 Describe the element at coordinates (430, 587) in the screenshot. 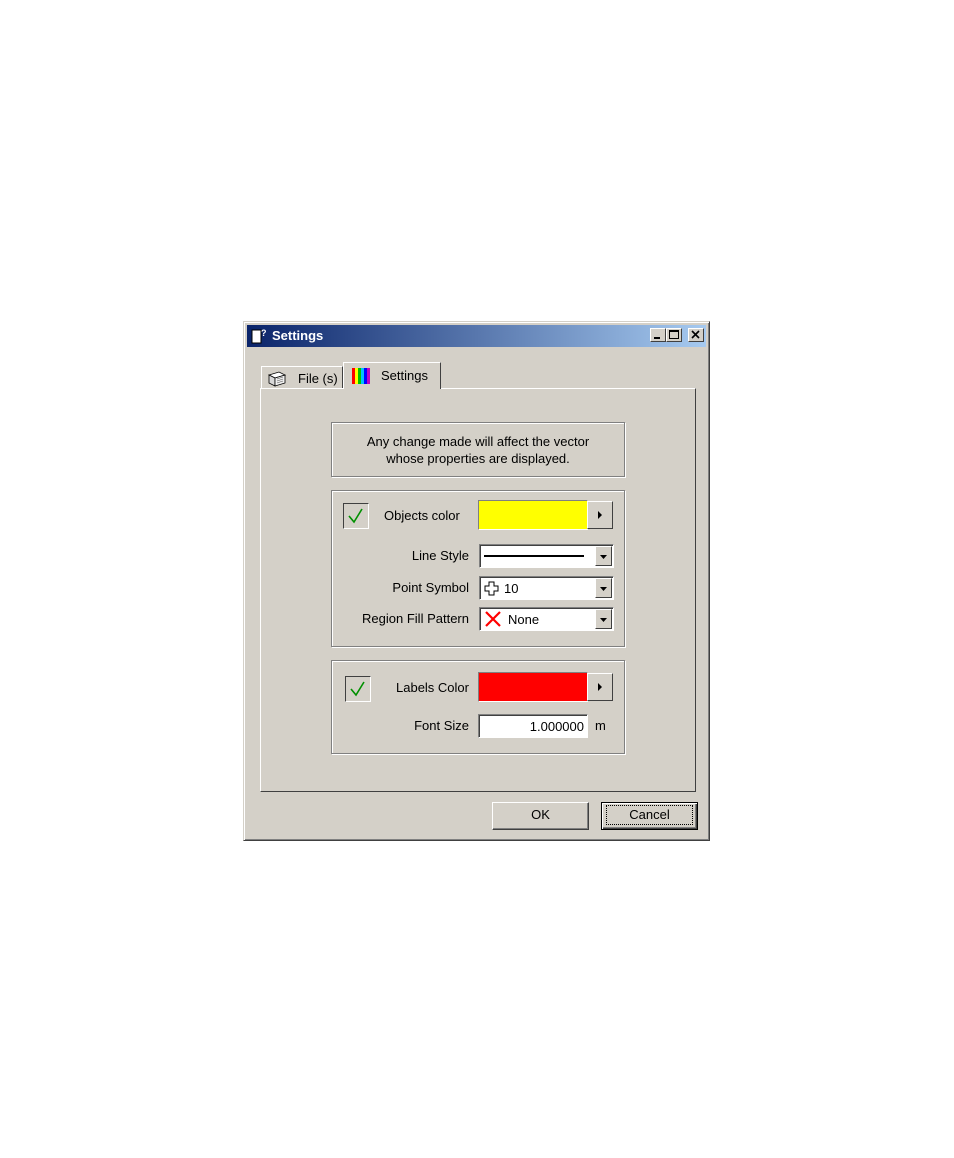

I see `point-symbol-label: Point Symbol` at that location.